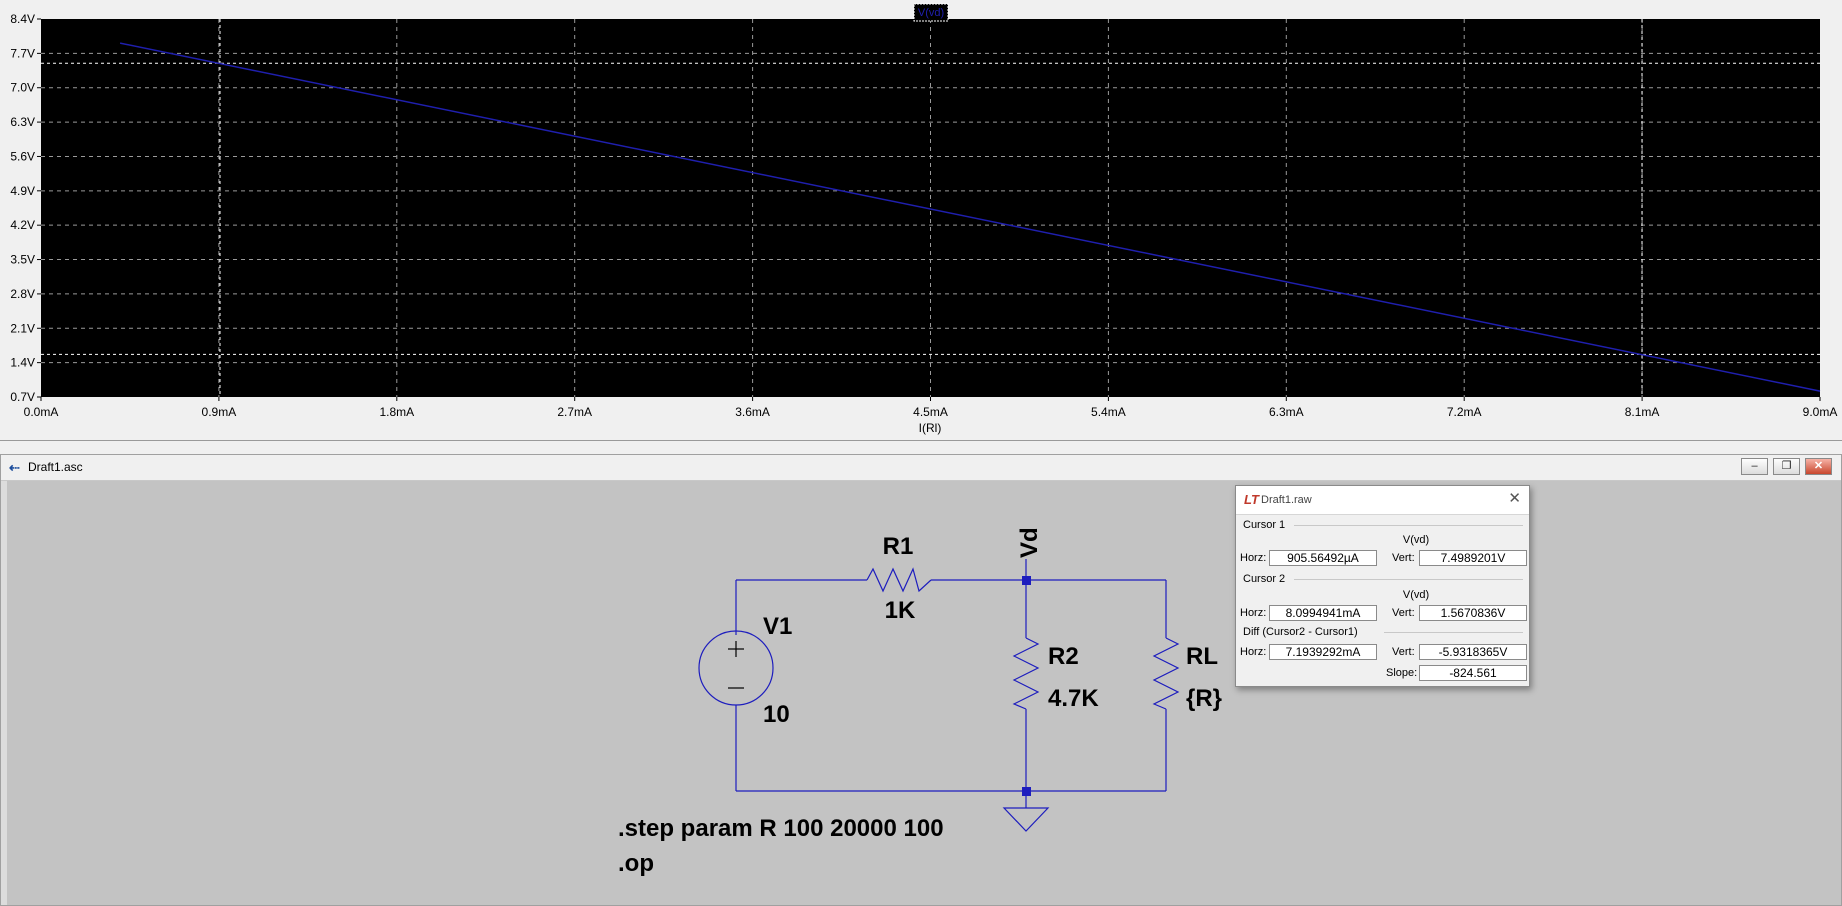 Image resolution: width=1842 pixels, height=906 pixels. I want to click on cursor1-vert-label: Vert:, so click(1403, 558).